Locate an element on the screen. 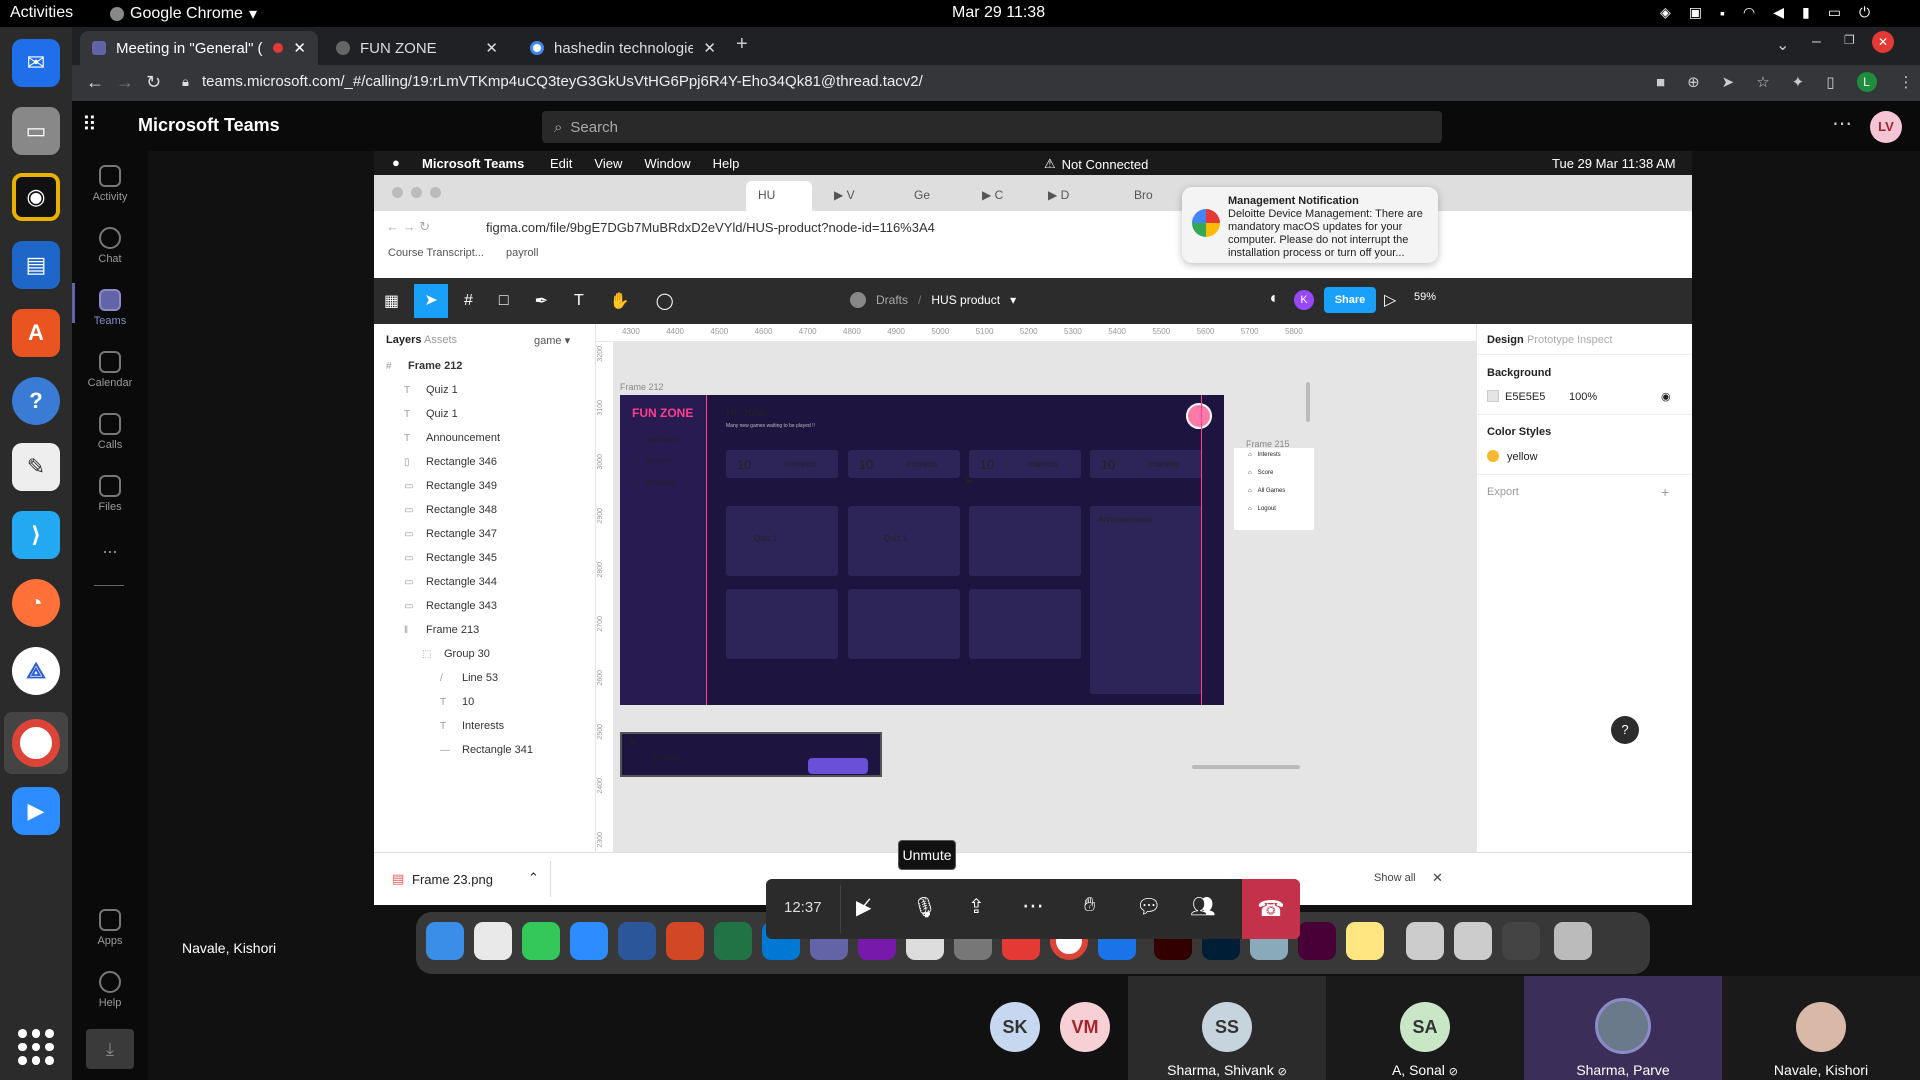 The width and height of the screenshot is (1920, 1080). lock-icon: 🔒︎ is located at coordinates (185, 82).